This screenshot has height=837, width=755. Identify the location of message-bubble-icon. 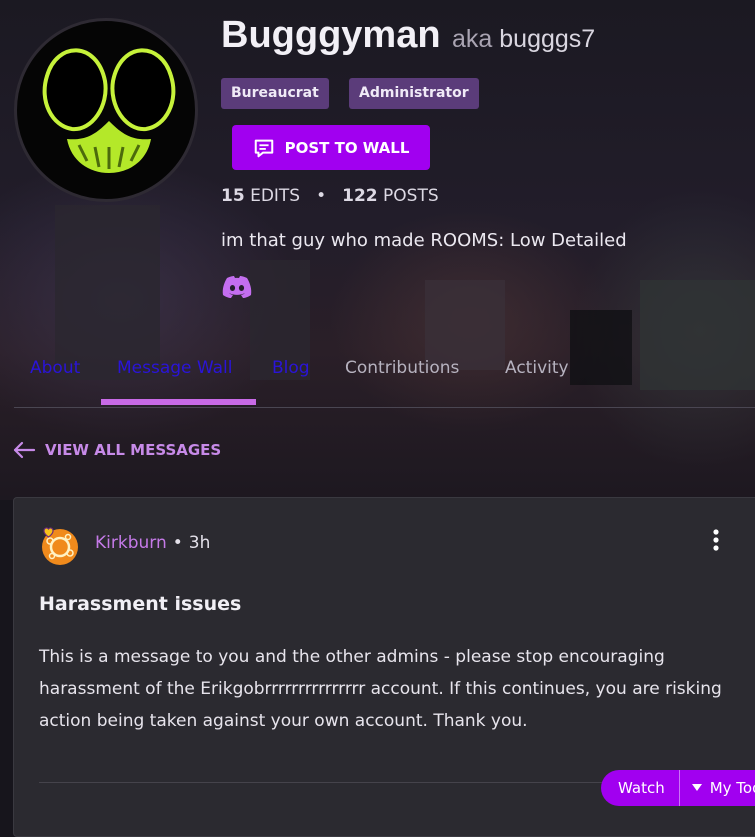
(263, 148).